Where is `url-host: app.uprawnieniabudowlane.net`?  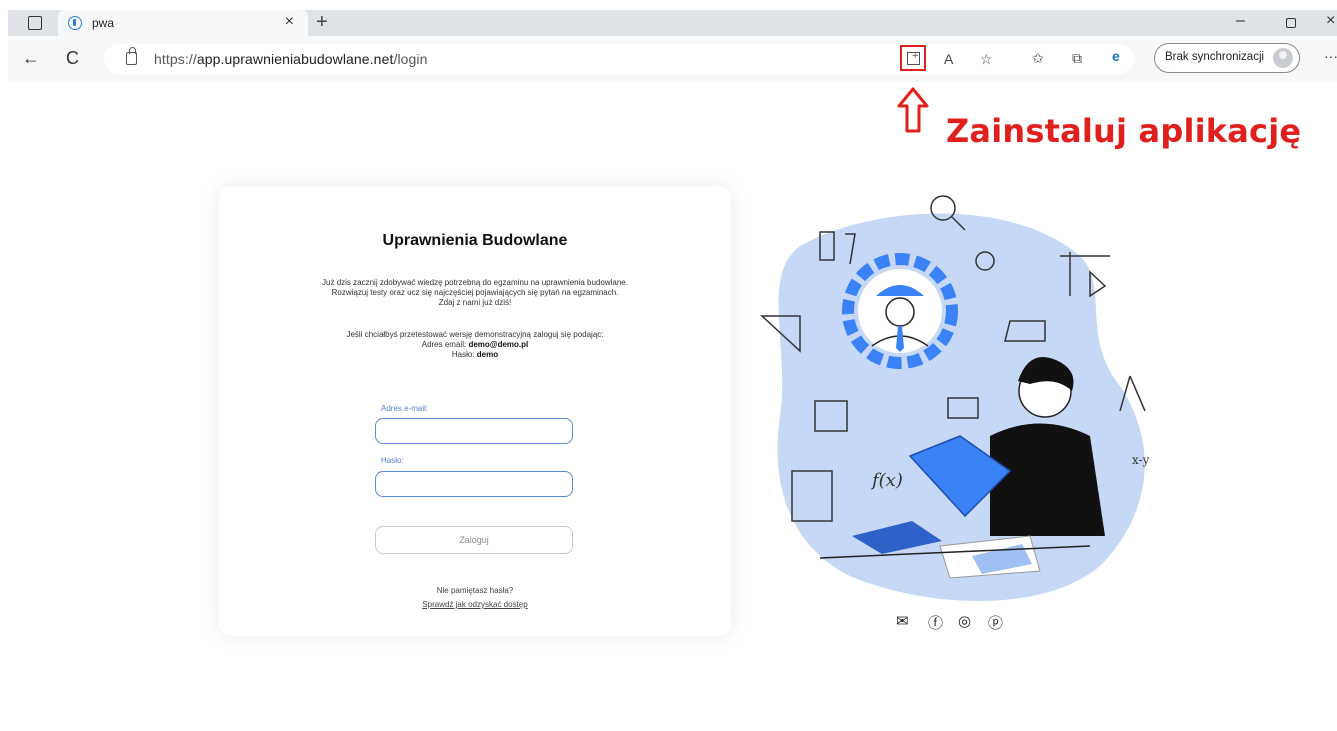
url-host: app.uprawnieniabudowlane.net is located at coordinates (295, 59).